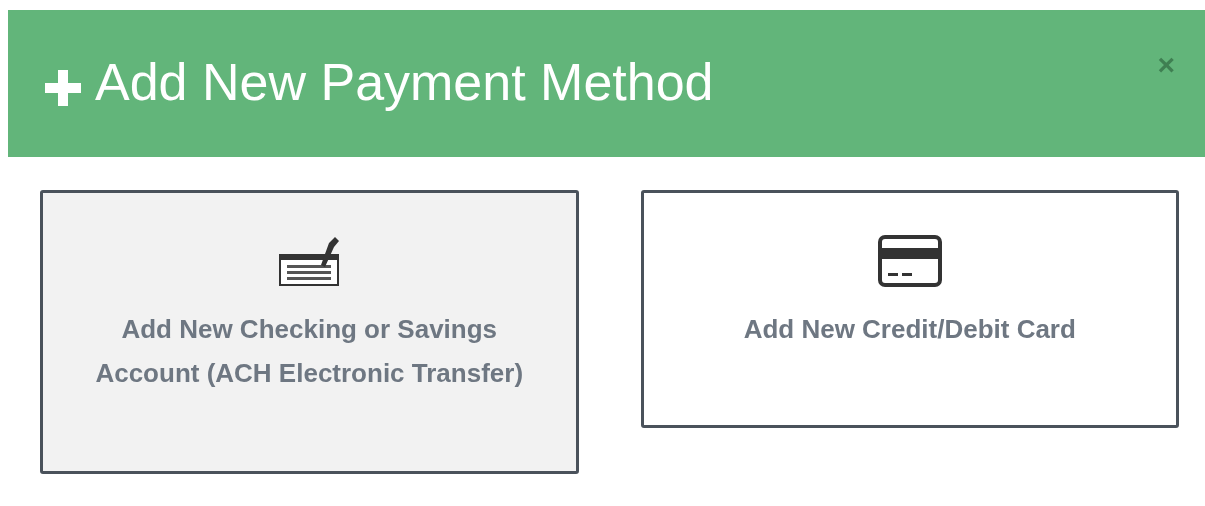  I want to click on check-icon, so click(309, 261).